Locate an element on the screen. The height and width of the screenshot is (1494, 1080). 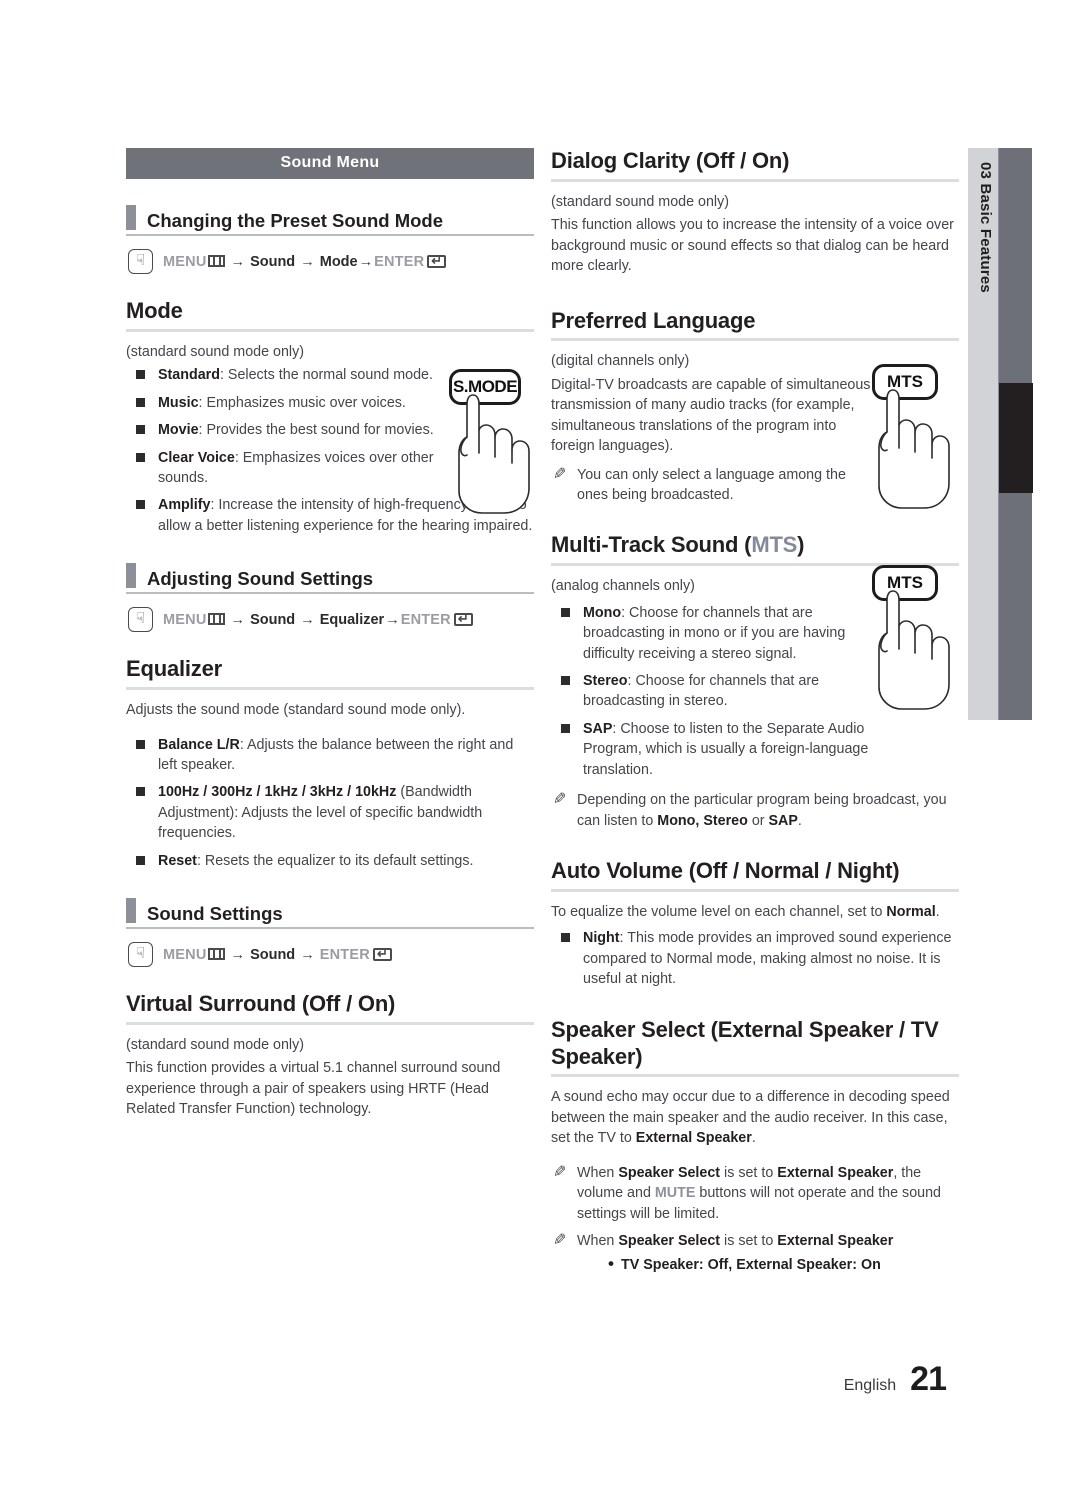
note1-d: External Speaker is located at coordinates (835, 1172).